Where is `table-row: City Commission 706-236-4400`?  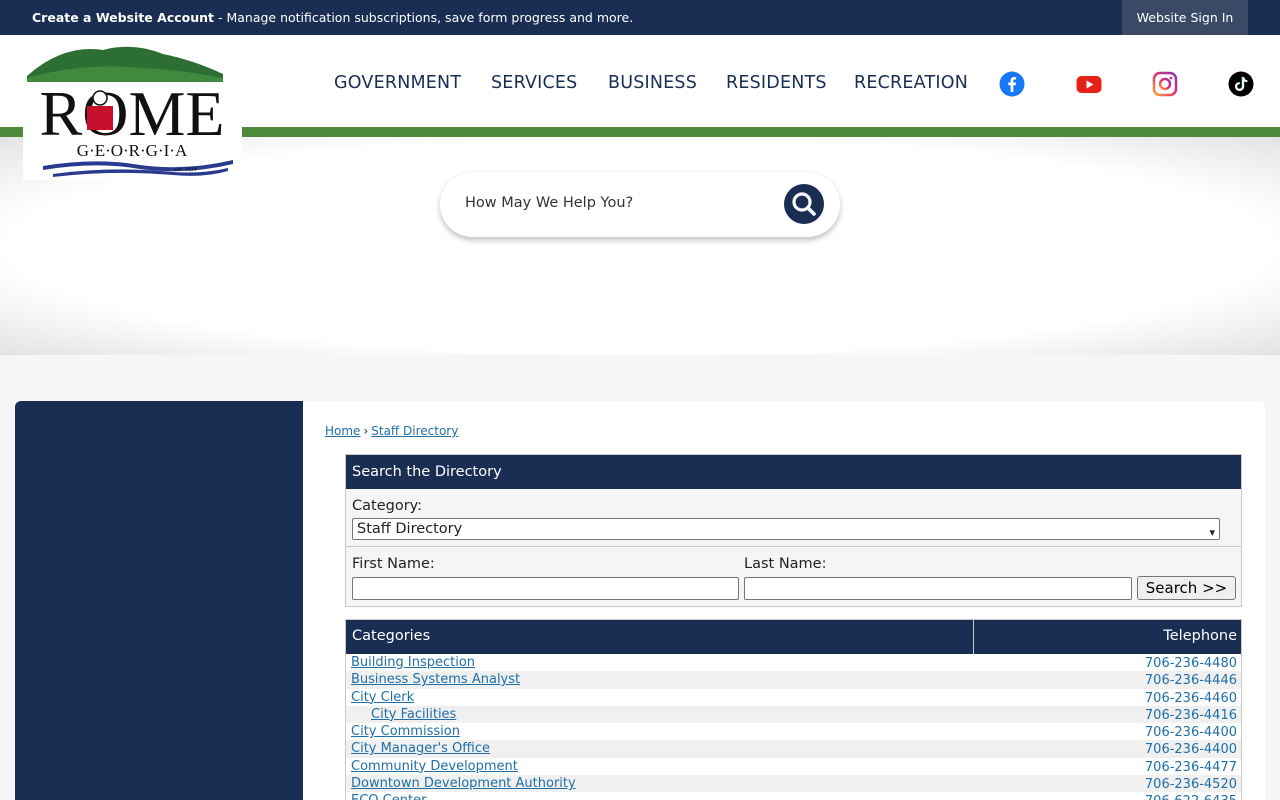 table-row: City Commission 706-236-4400 is located at coordinates (793, 731).